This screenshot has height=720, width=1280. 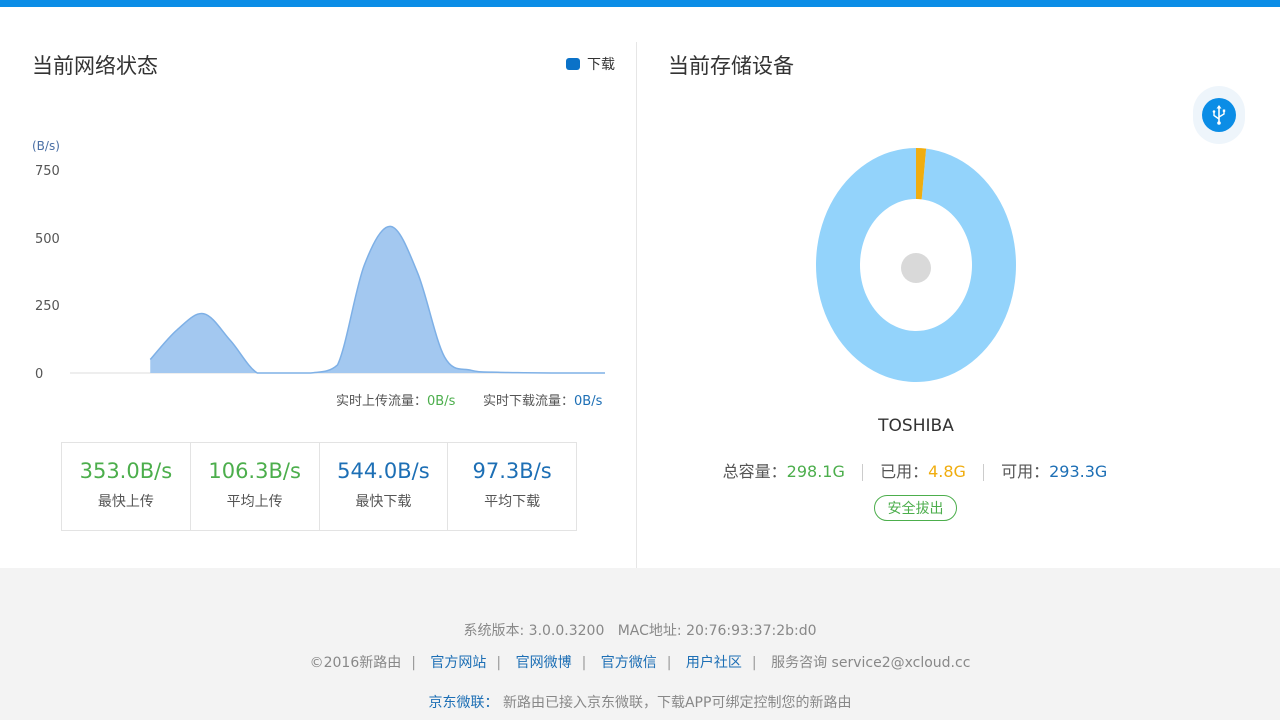 What do you see at coordinates (871, 663) in the screenshot?
I see `service-contact: 服务咨询 service2@xcloud.cc` at bounding box center [871, 663].